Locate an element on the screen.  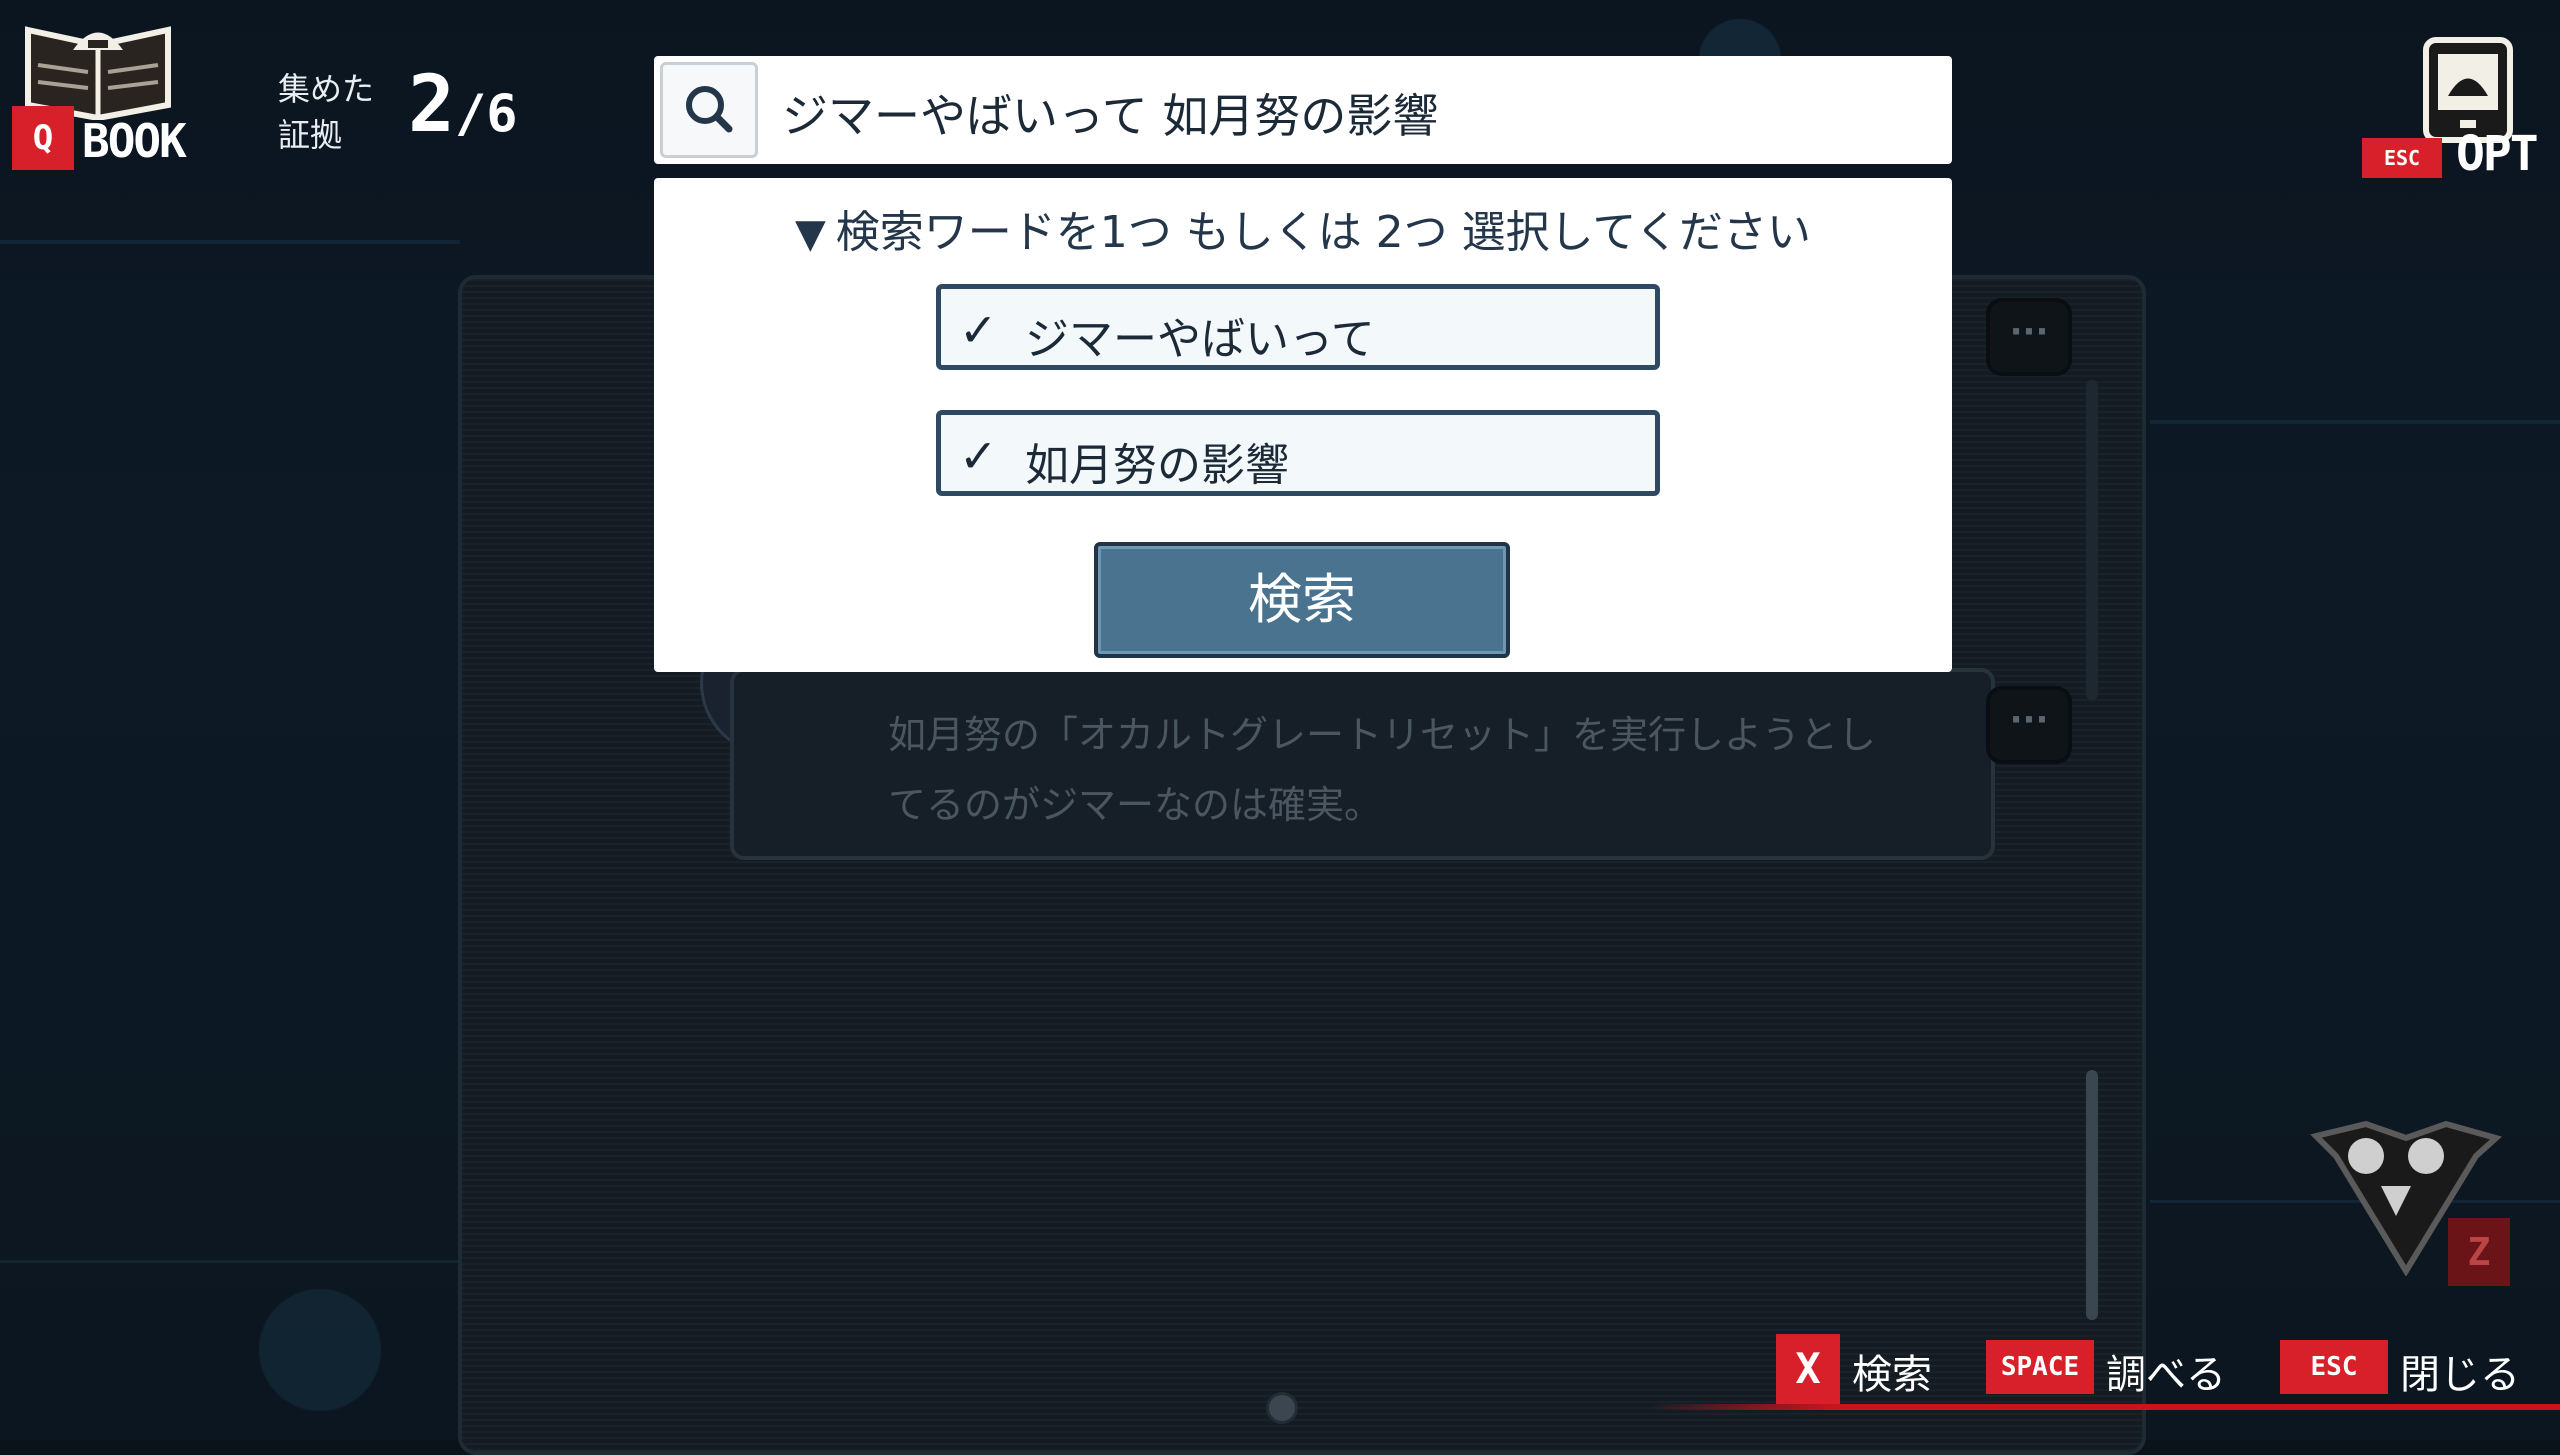
search-bar: ジマーやばいって 如月努の影響 is located at coordinates (1303, 110).